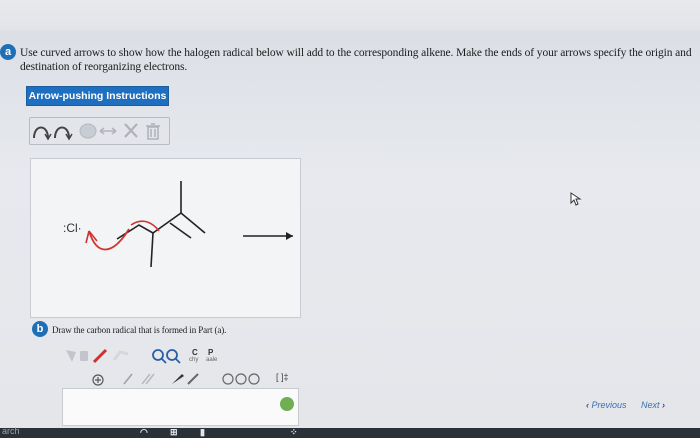 The width and height of the screenshot is (700, 438). Describe the element at coordinates (350, 433) in the screenshot. I see `taskbar` at that location.